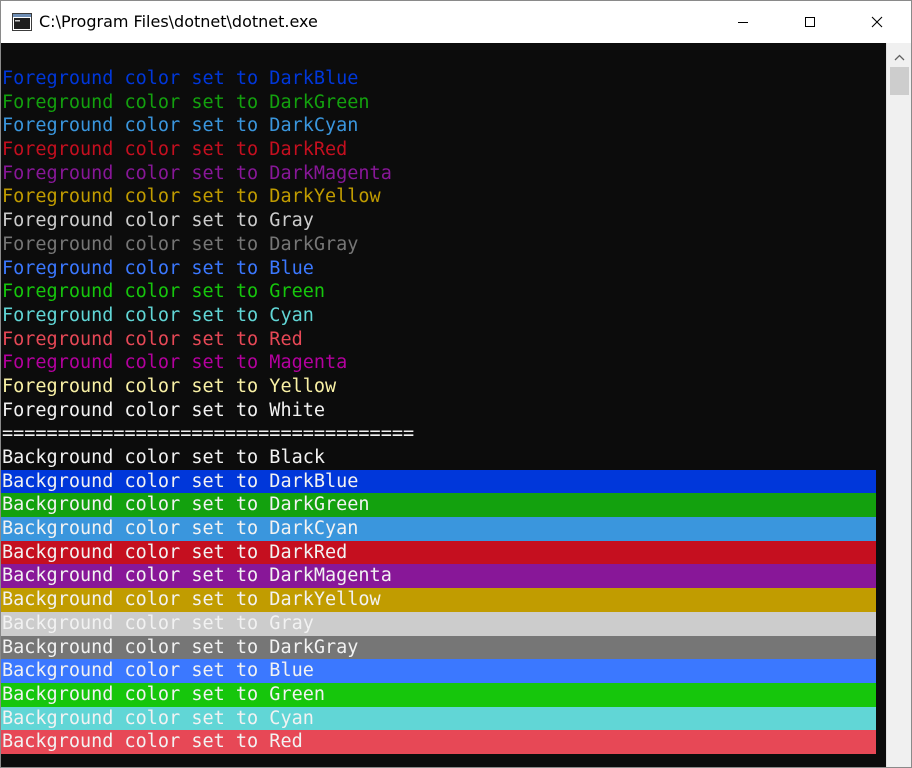 This screenshot has width=912, height=768. Describe the element at coordinates (438, 671) in the screenshot. I see `console-line: Background color set to Blue` at that location.